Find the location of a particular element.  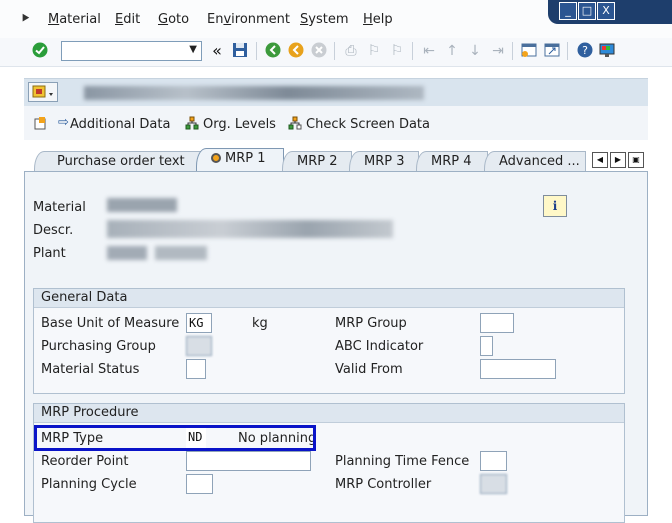

general-data-title: General Data is located at coordinates (329, 298).